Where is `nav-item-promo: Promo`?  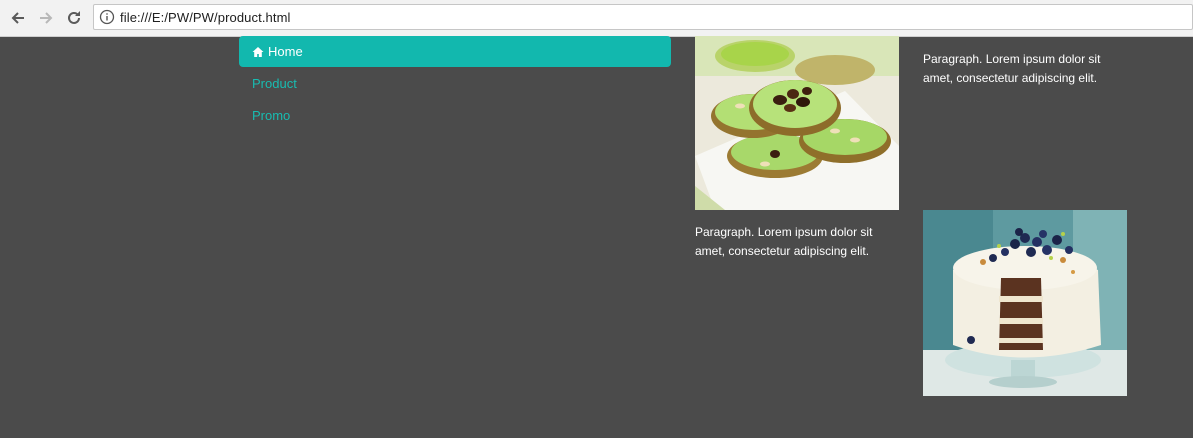 nav-item-promo: Promo is located at coordinates (455, 115).